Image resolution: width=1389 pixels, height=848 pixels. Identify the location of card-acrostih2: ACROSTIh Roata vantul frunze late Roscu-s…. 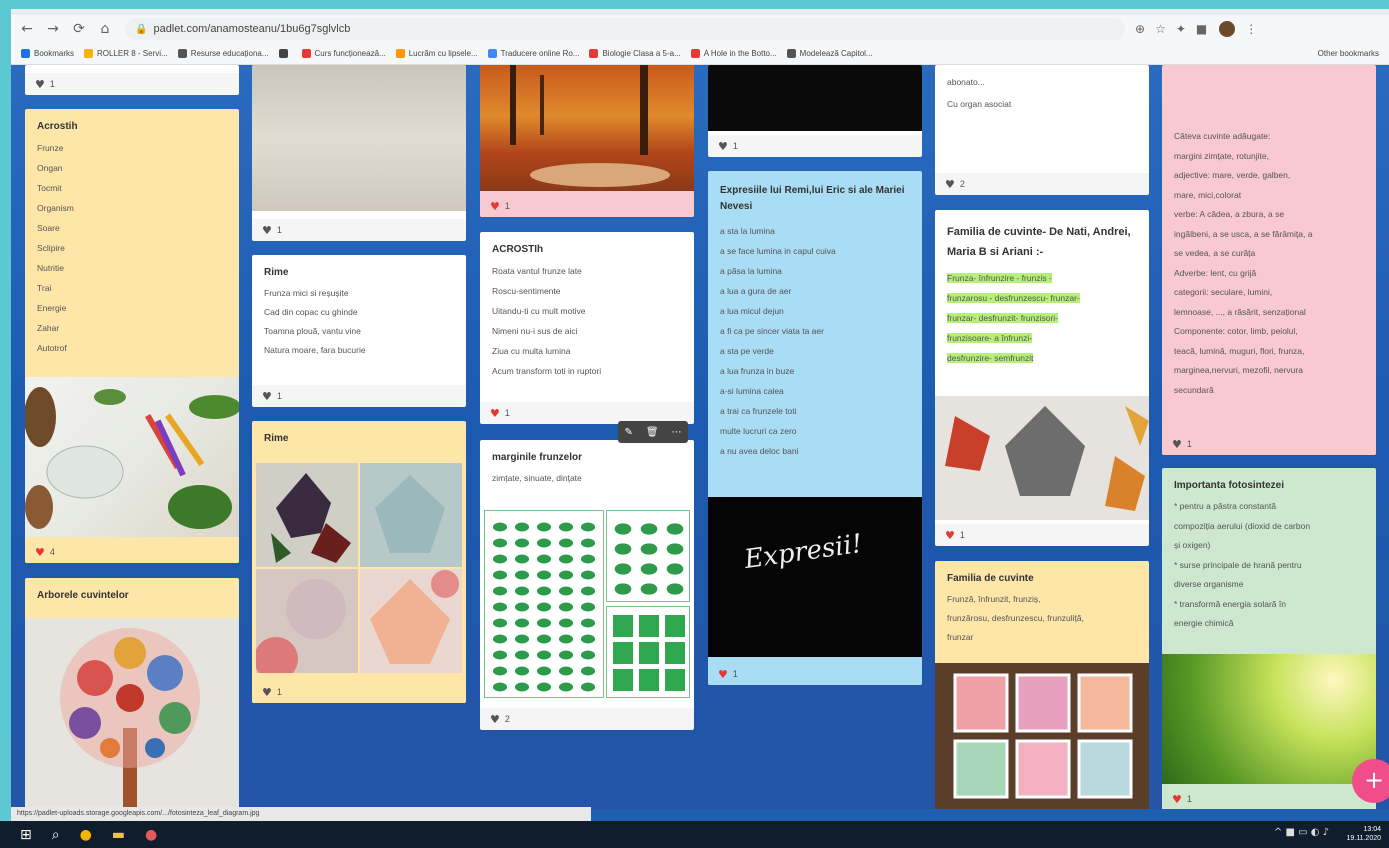
(587, 328).